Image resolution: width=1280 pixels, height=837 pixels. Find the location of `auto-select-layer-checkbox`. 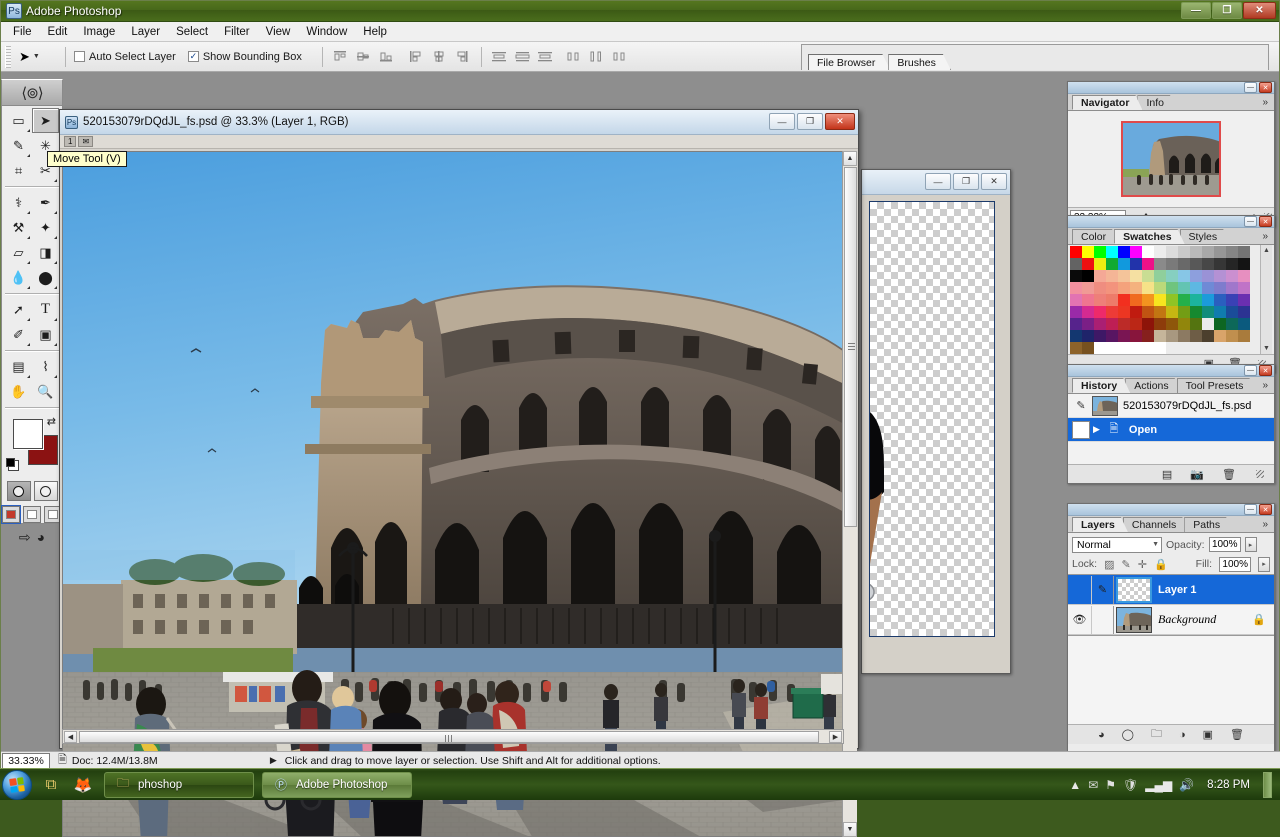

auto-select-layer-checkbox is located at coordinates (79, 56).